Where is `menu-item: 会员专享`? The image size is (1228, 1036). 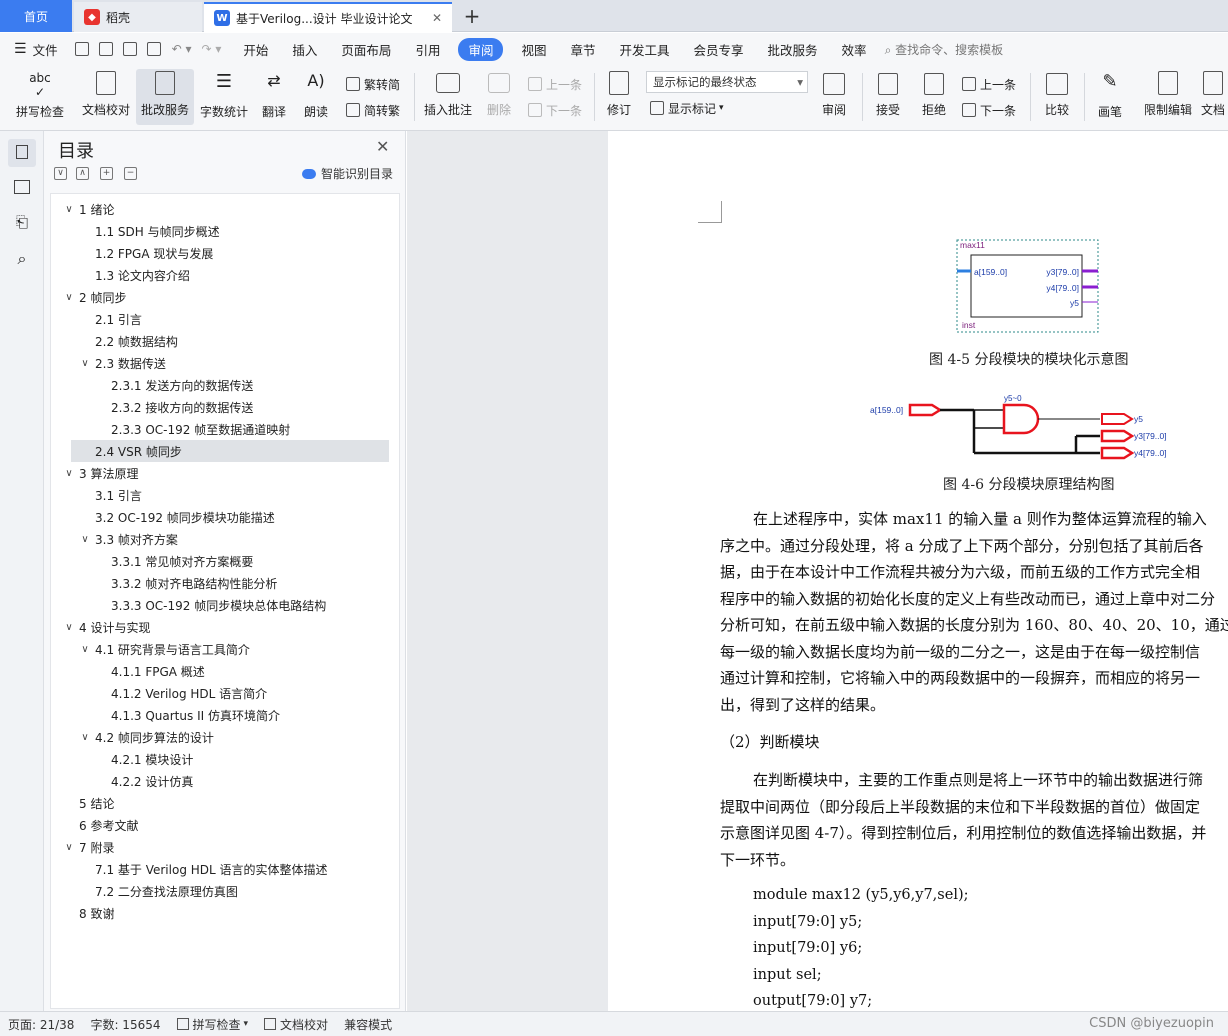
menu-item: 会员专享 is located at coordinates (719, 49).